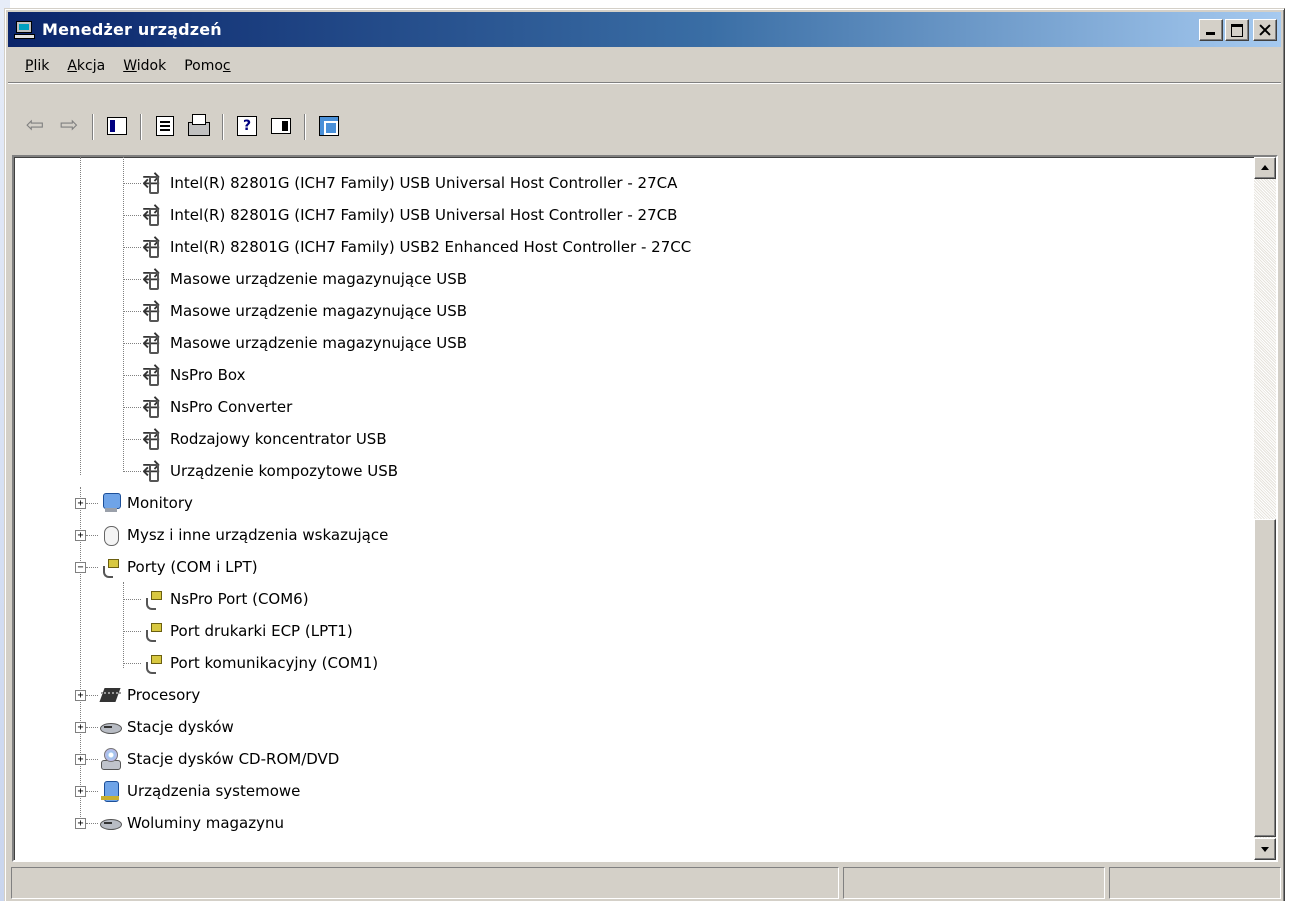 This screenshot has height=902, width=1289. Describe the element at coordinates (144, 66) in the screenshot. I see `menu-widok: Widok` at that location.